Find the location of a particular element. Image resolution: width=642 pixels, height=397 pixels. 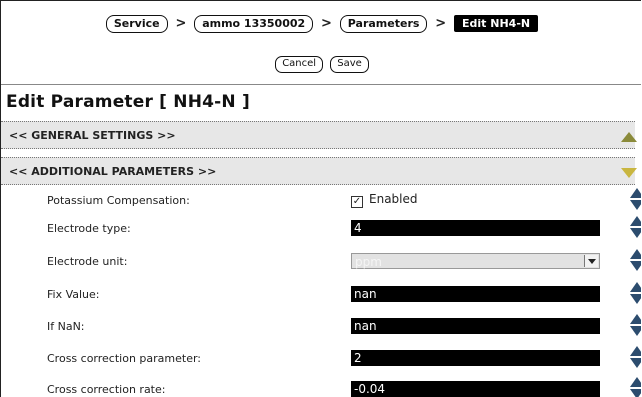

fix-value-input: nan is located at coordinates (475, 294).